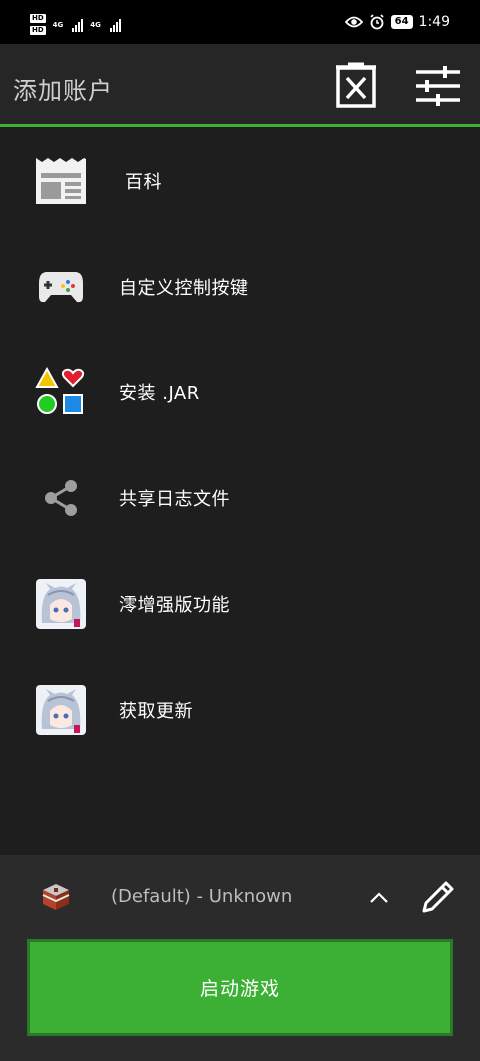  I want to click on menu-item-label: 百科, so click(143, 182).